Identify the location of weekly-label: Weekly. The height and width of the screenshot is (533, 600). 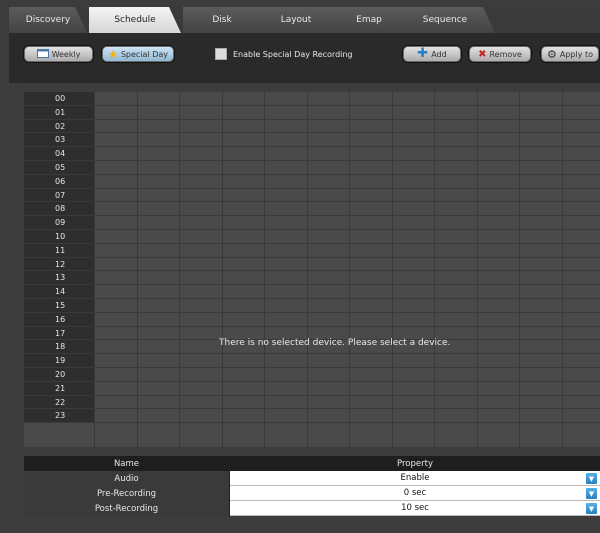
(66, 54).